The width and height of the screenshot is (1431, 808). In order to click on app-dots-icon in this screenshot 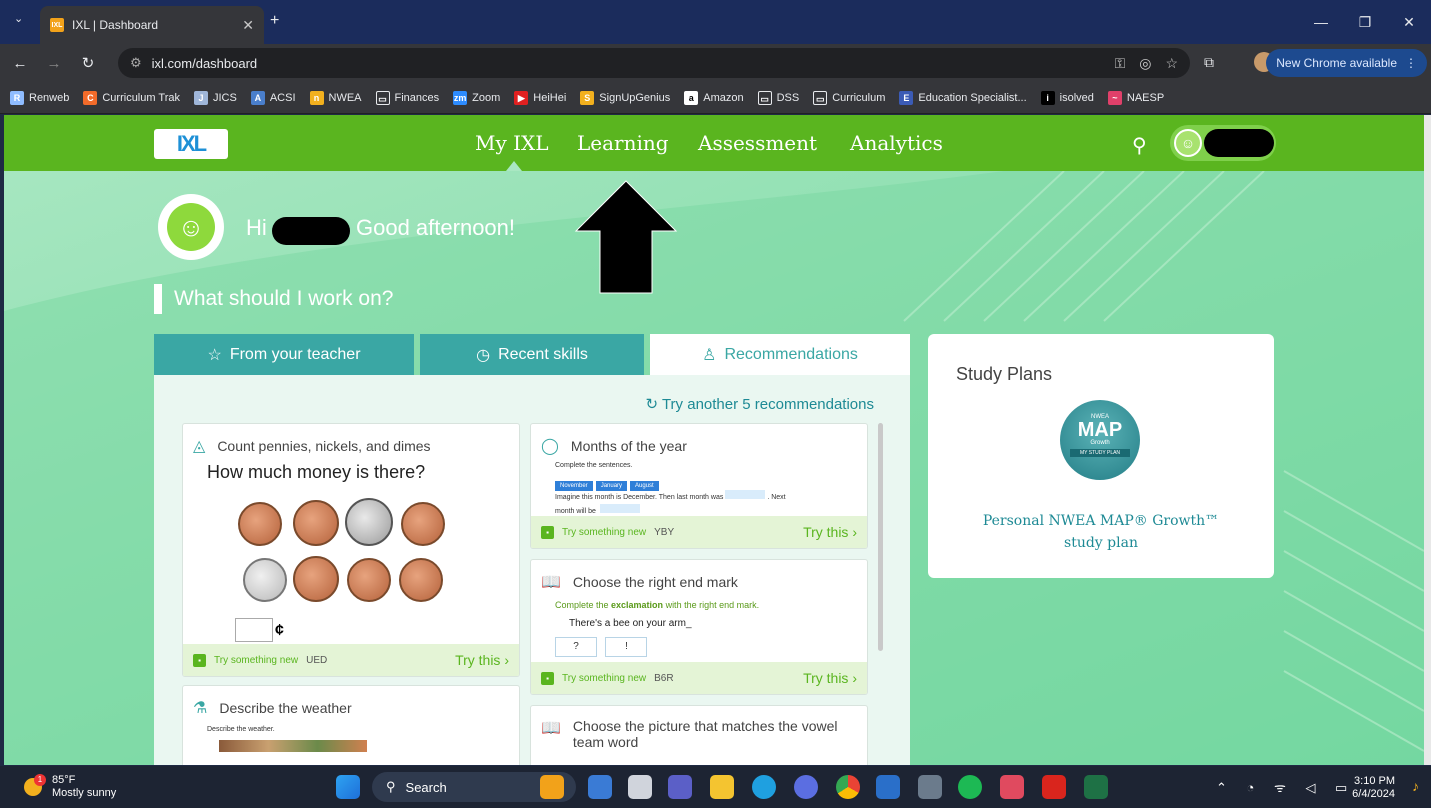, I will do `click(1012, 787)`.